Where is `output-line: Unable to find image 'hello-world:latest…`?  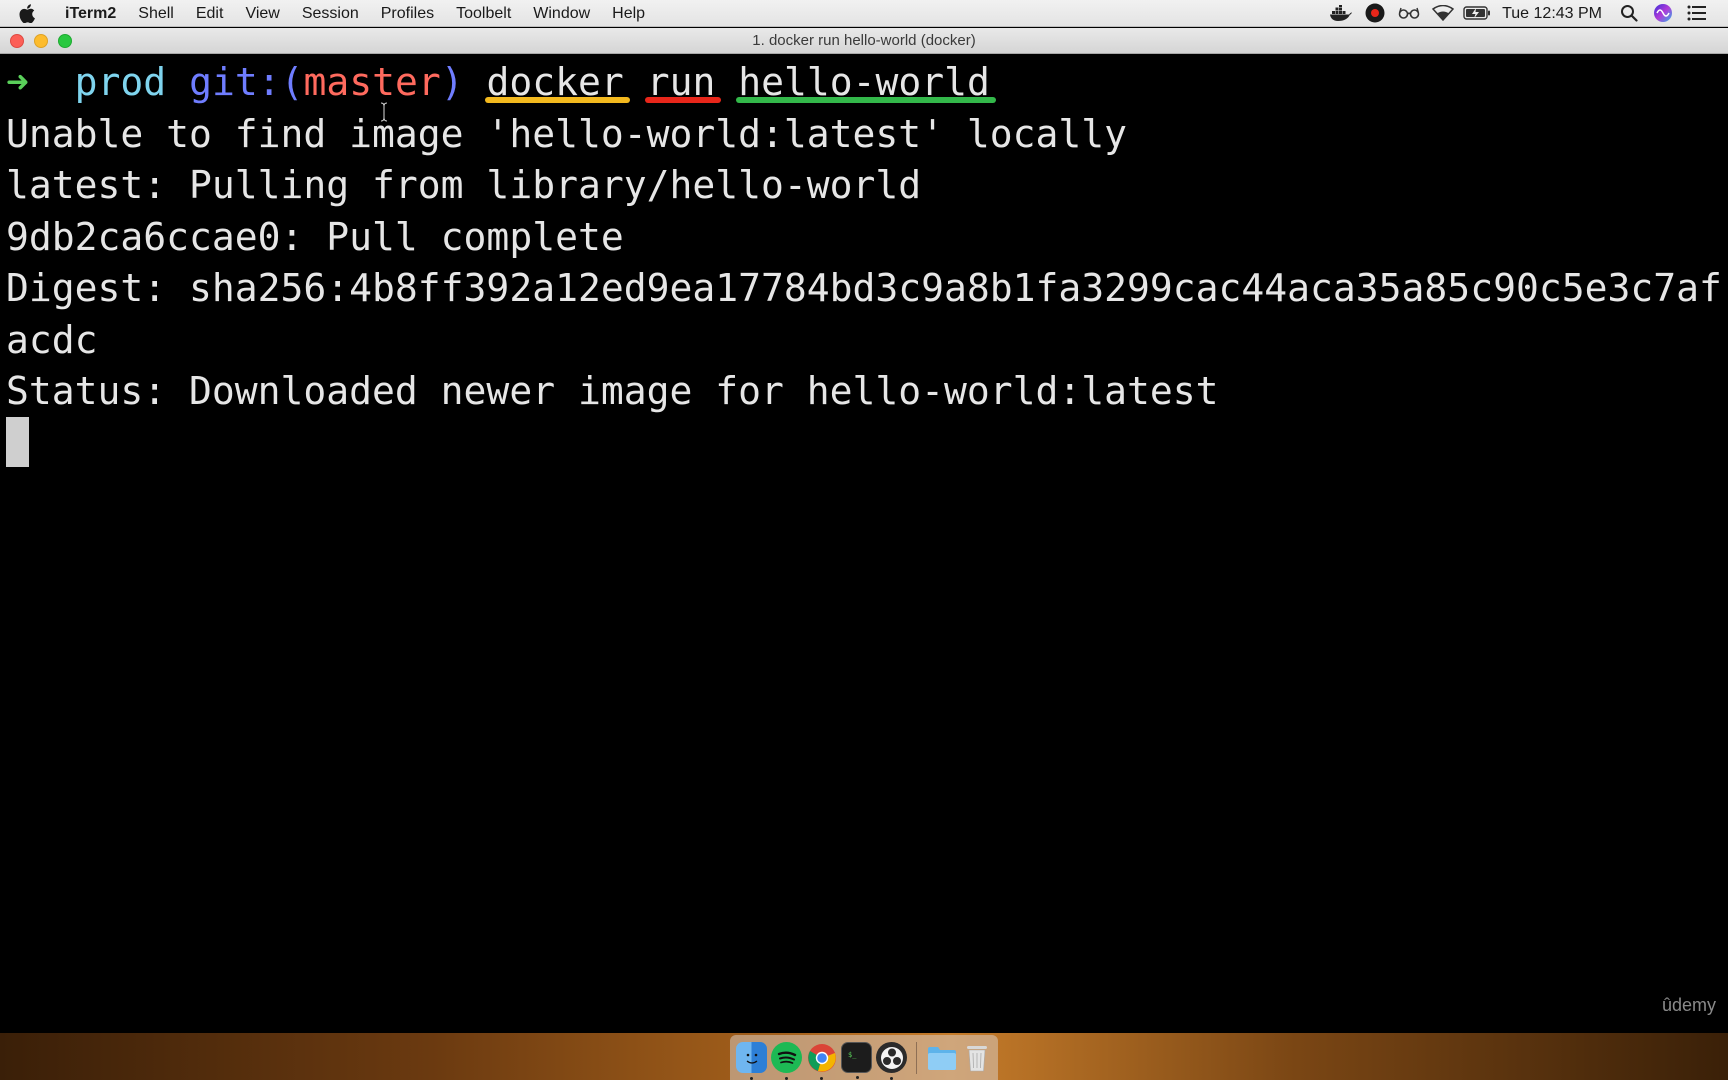
output-line: Unable to find image 'hello-world:latest… is located at coordinates (567, 133).